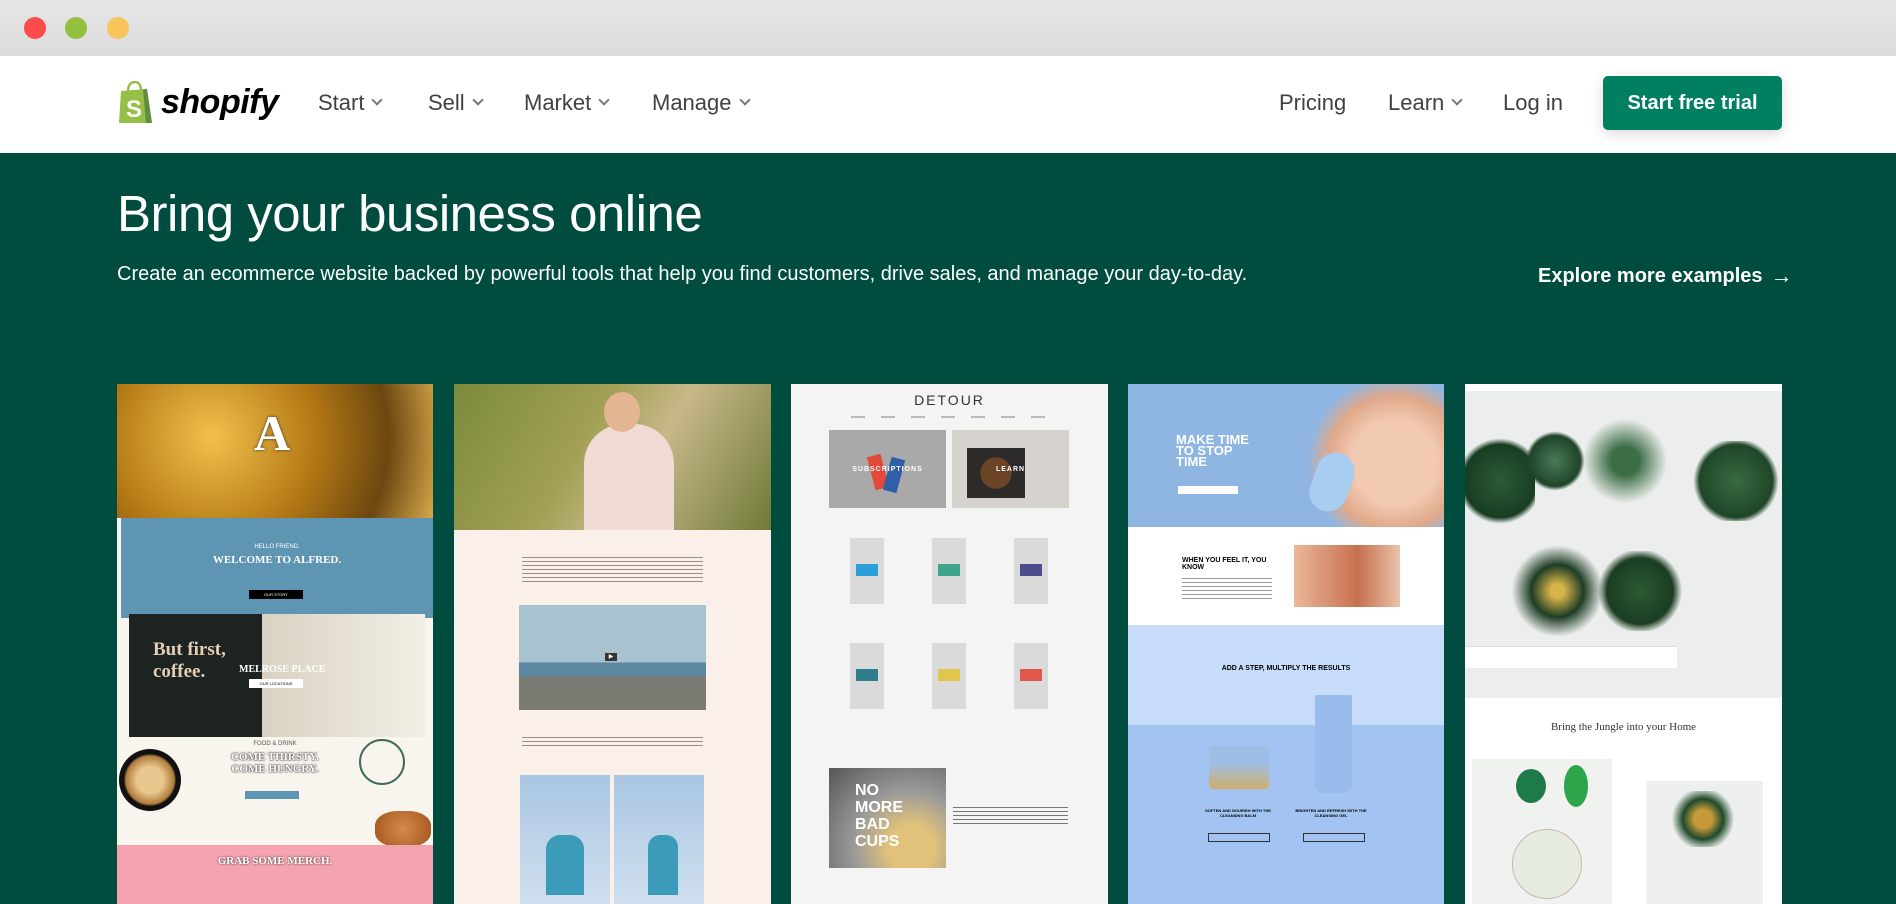 The height and width of the screenshot is (904, 1896). I want to click on shop-gel-button, so click(1334, 837).